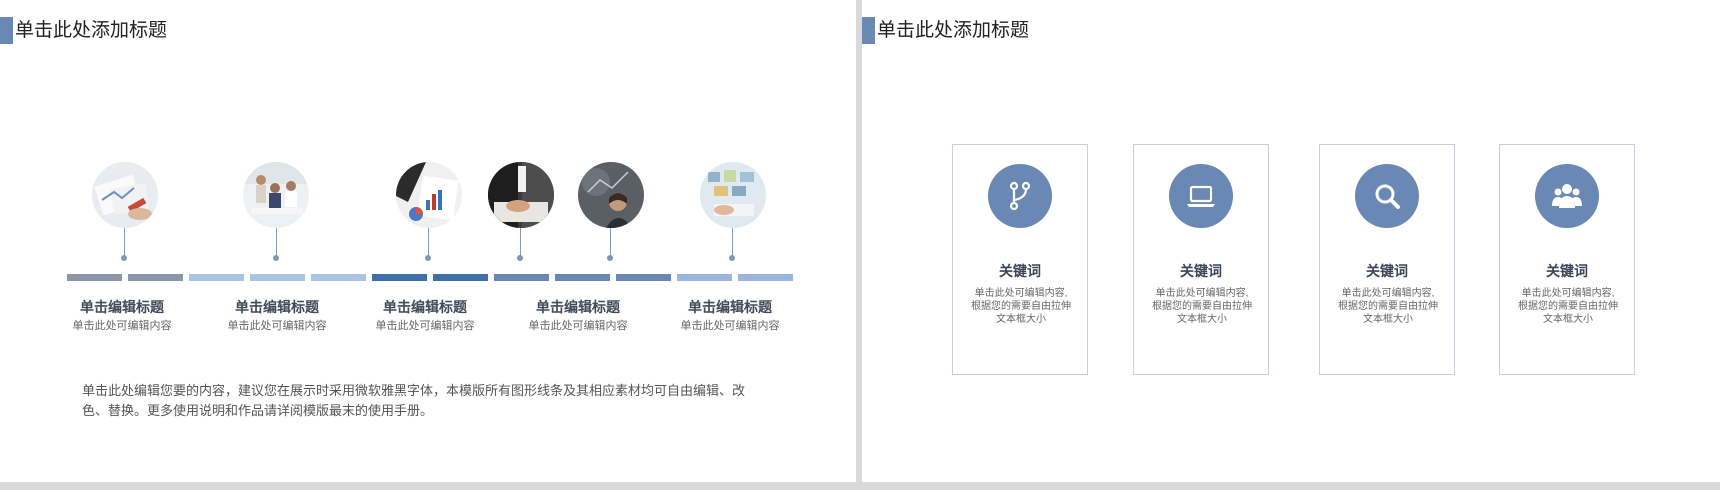 This screenshot has width=1720, height=490. I want to click on search-icon, so click(1387, 196).